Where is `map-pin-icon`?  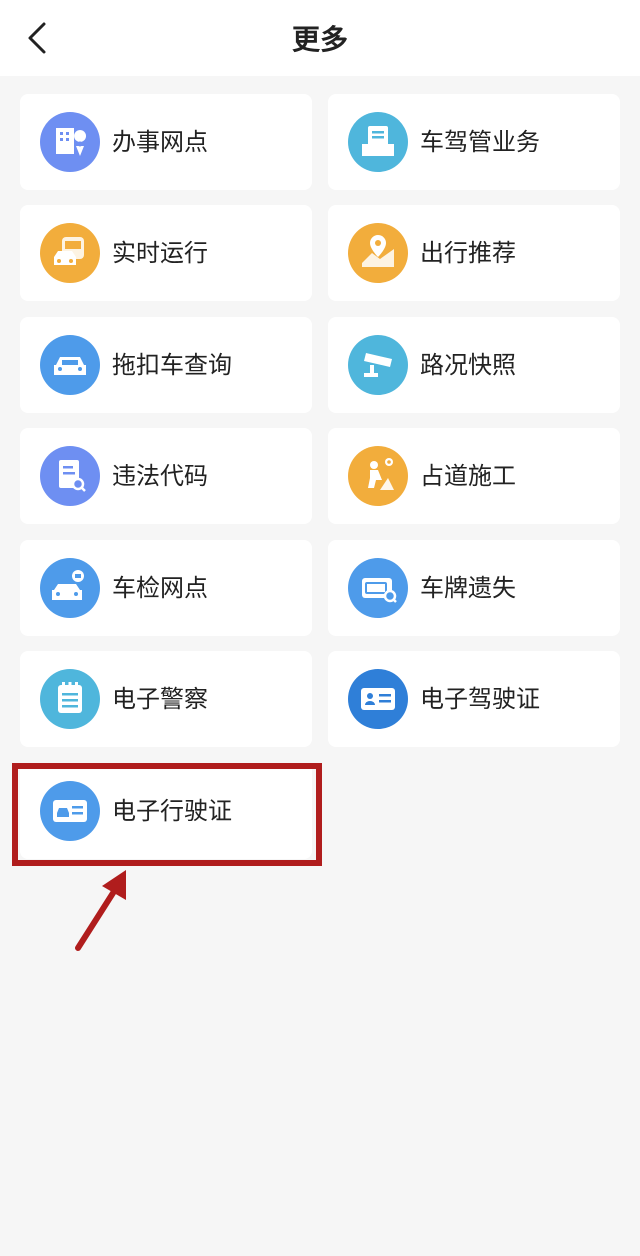
map-pin-icon is located at coordinates (378, 253).